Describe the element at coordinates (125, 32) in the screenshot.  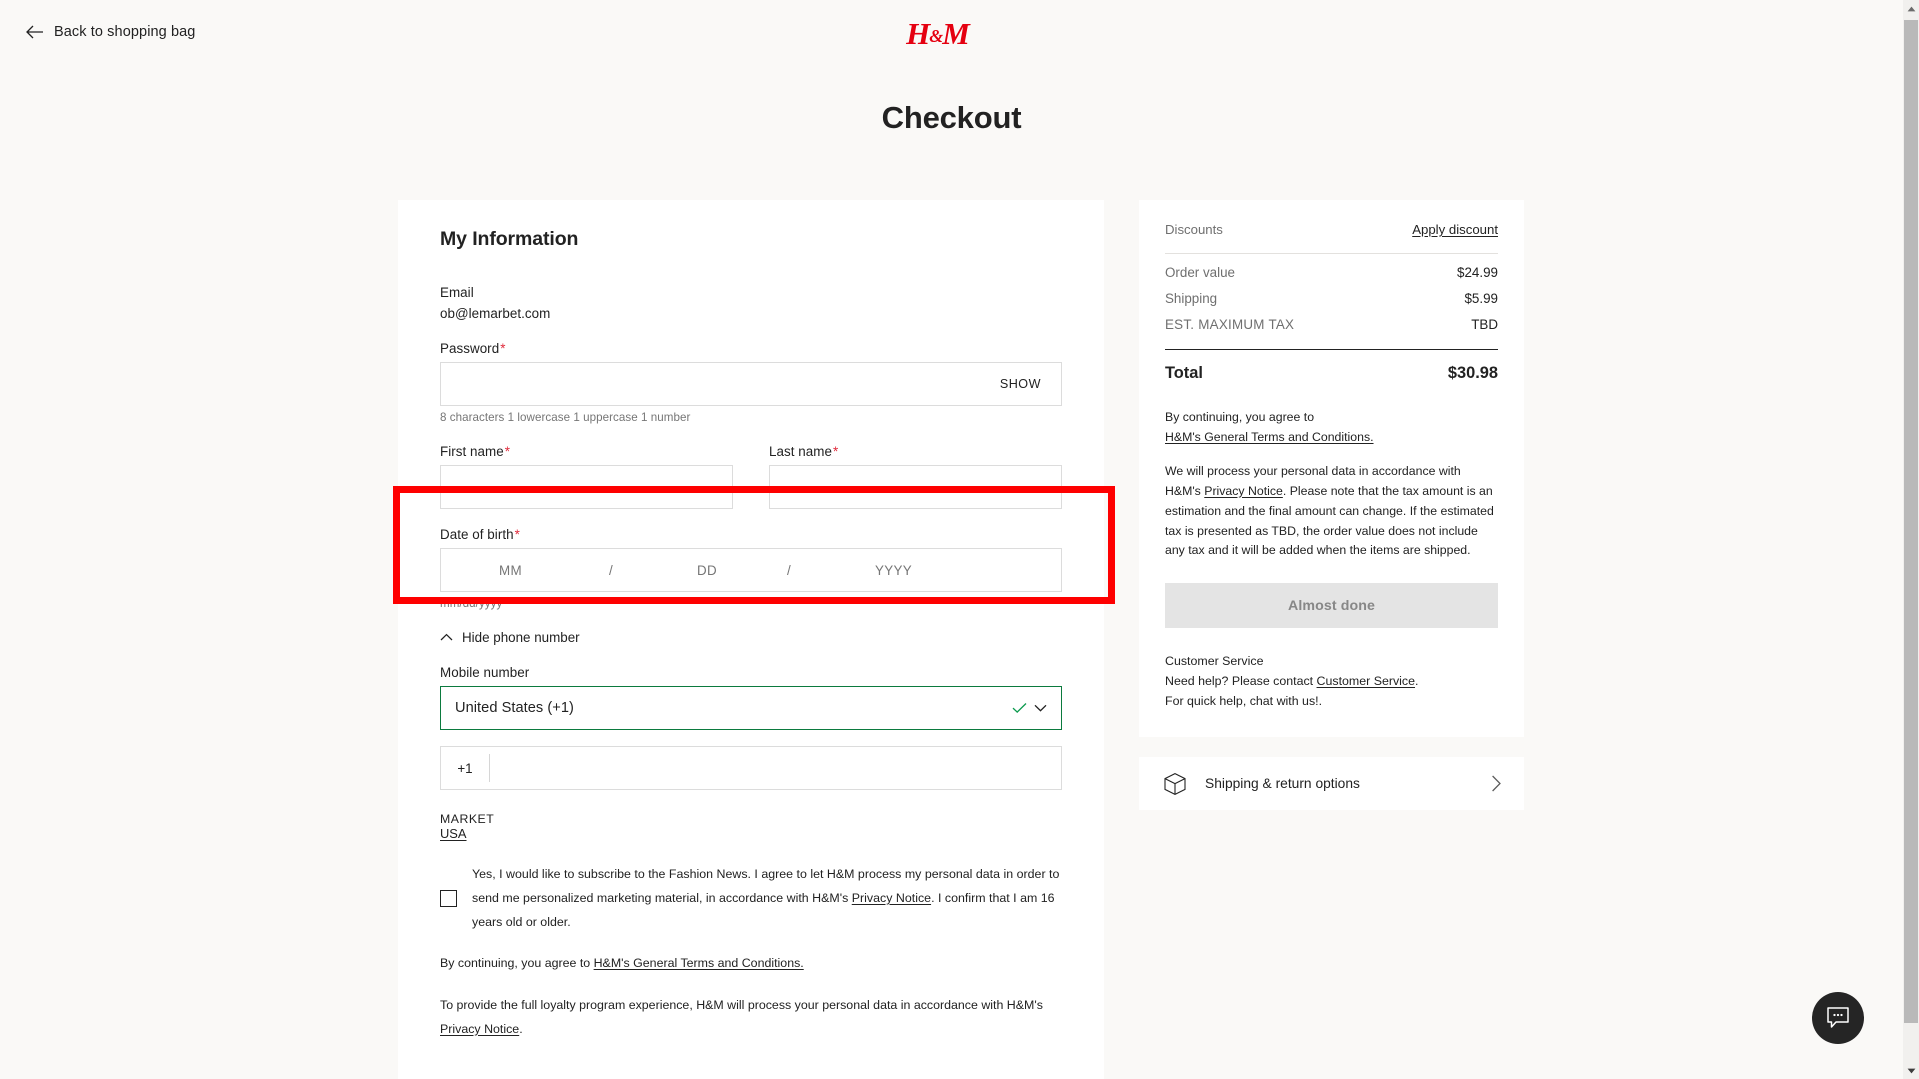
I see `back-link-label: Back to shopping bag` at that location.